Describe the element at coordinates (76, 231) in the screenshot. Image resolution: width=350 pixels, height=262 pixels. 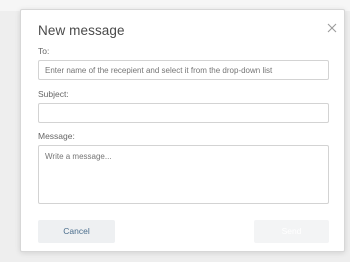
I see `cancel-button: Cancel` at that location.